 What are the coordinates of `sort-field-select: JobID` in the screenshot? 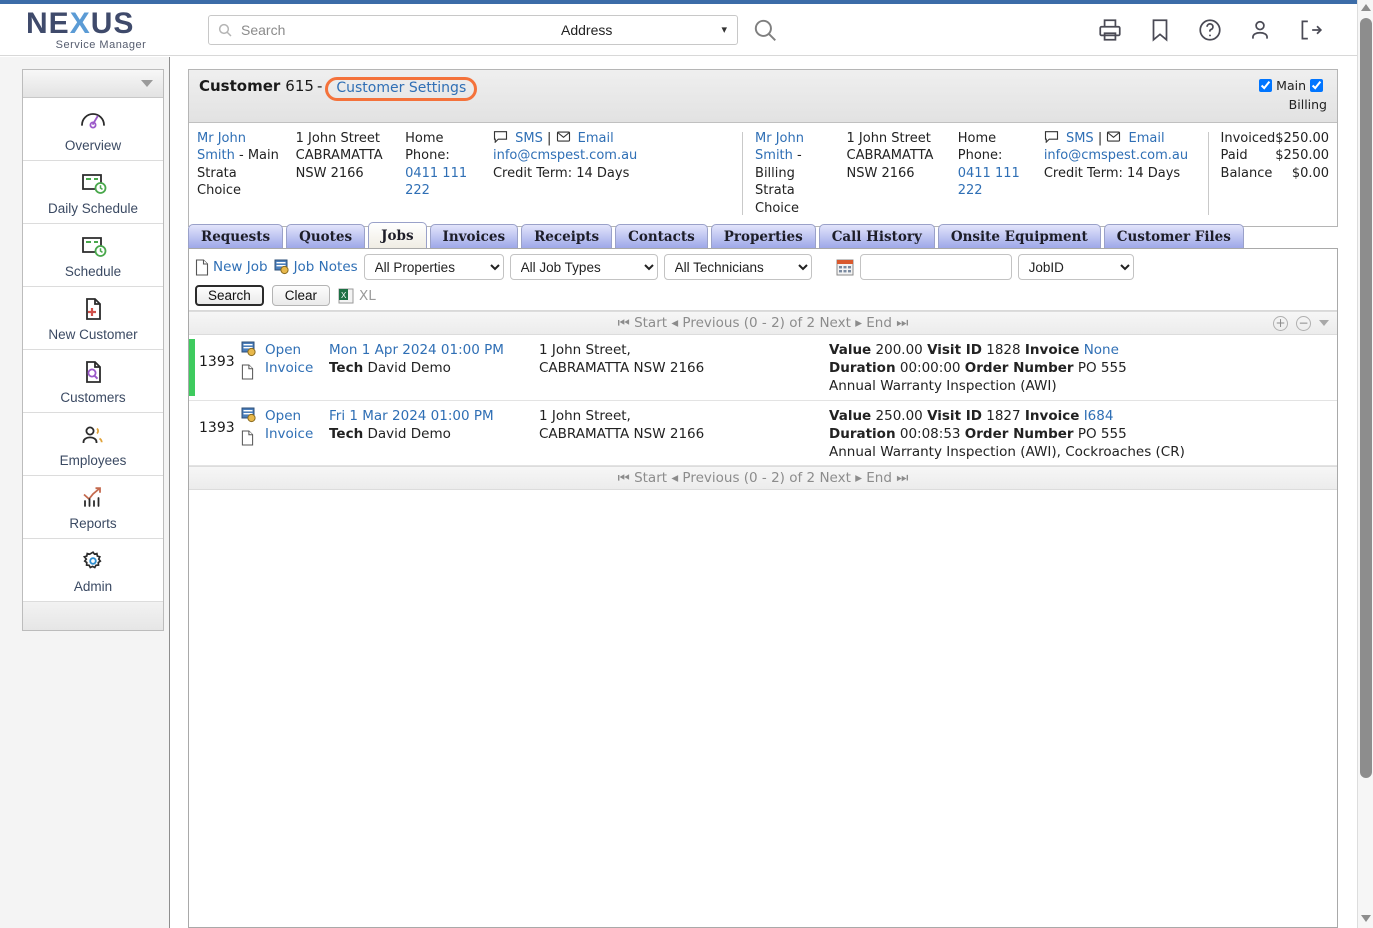 It's located at (1075, 267).